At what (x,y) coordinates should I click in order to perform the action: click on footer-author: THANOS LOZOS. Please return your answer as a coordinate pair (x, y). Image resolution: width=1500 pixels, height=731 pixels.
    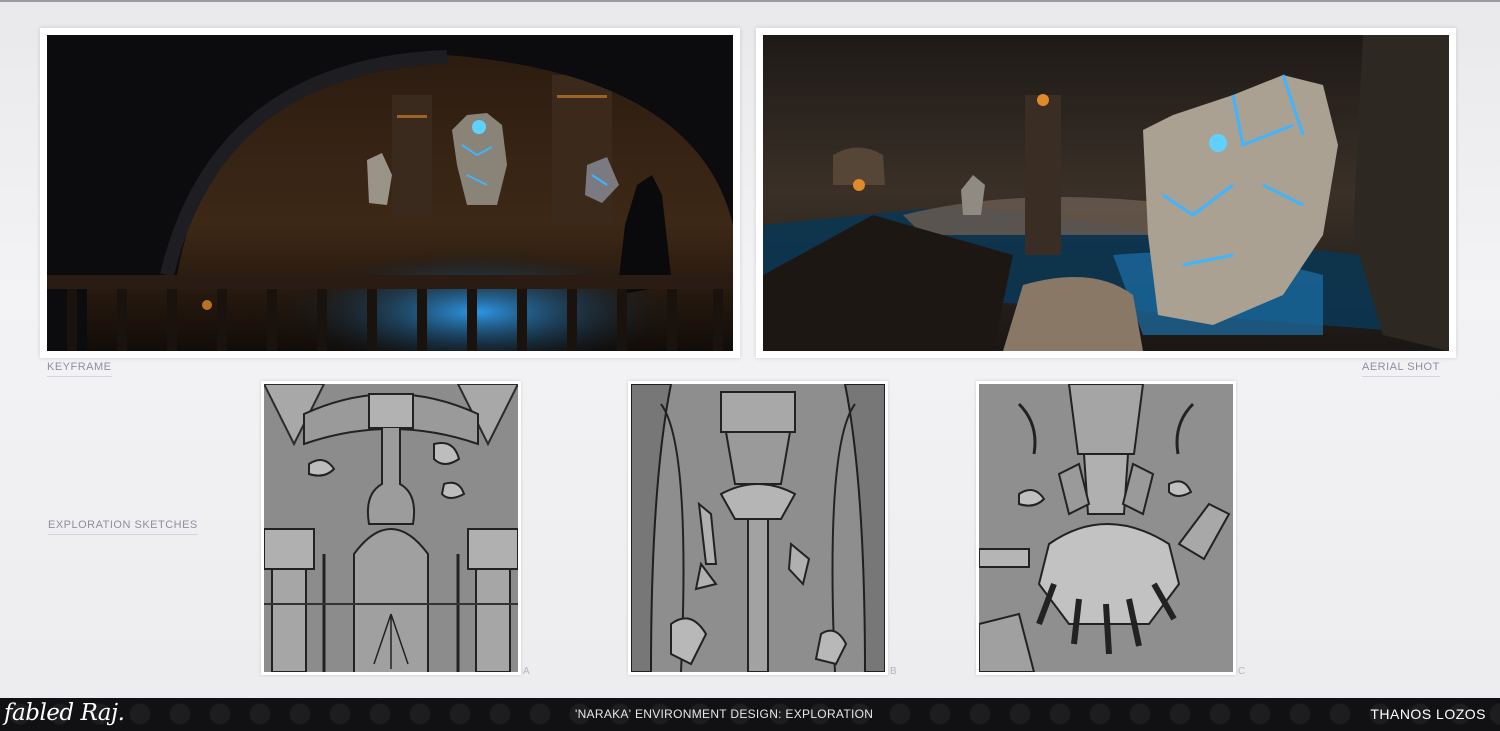
    Looking at the image, I should click on (1428, 714).